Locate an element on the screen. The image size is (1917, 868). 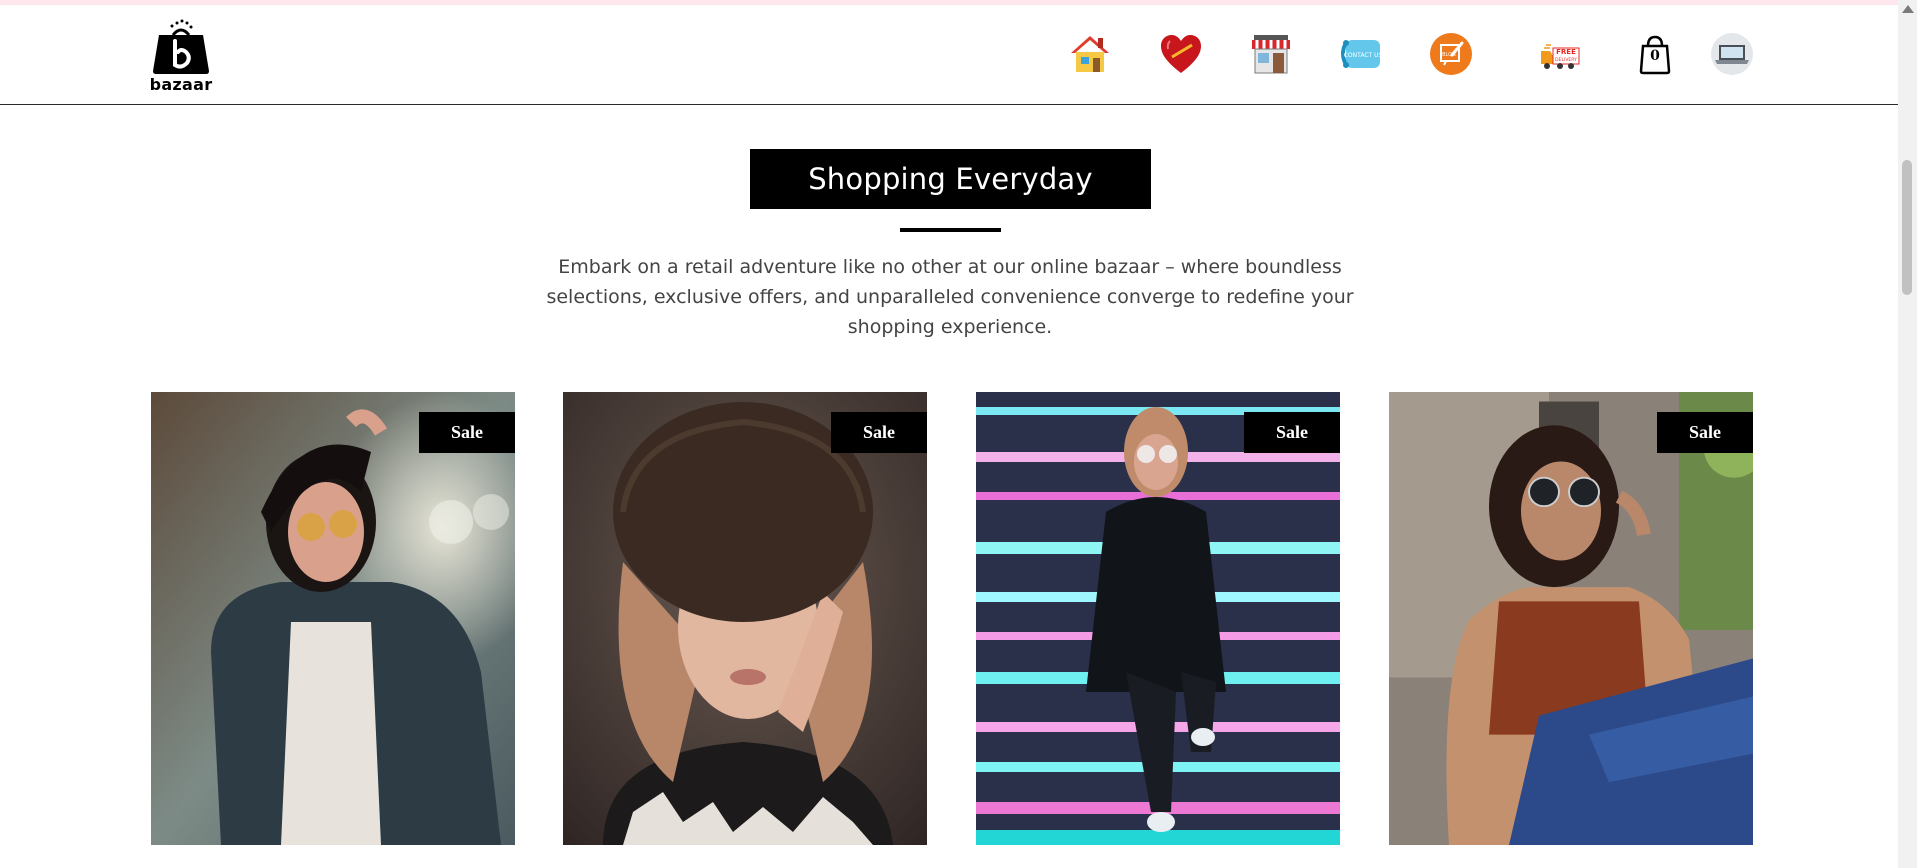
contact-us-icon: CONTACT US is located at coordinates (1361, 54).